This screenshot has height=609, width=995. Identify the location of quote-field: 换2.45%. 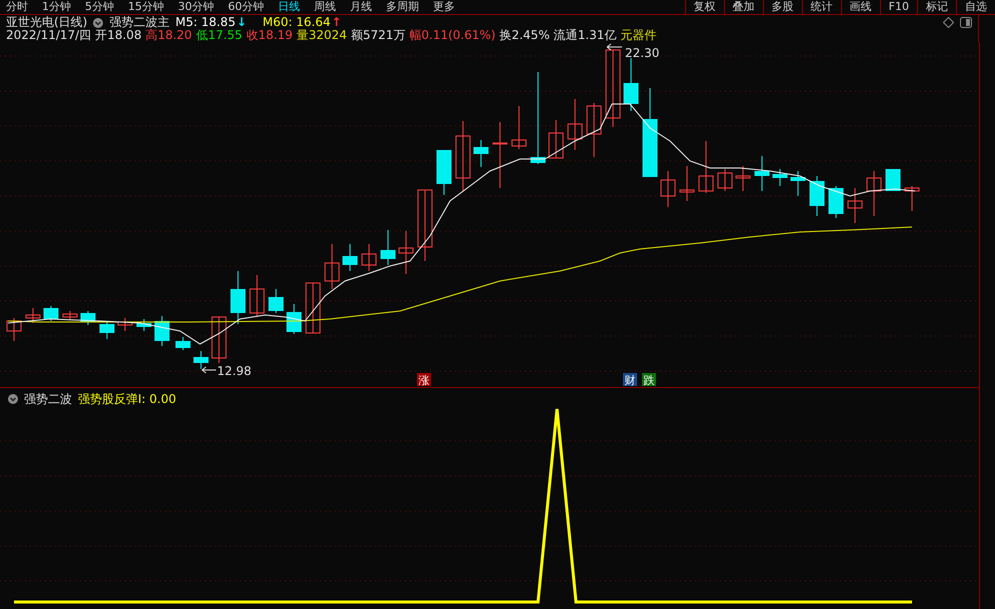
(525, 35).